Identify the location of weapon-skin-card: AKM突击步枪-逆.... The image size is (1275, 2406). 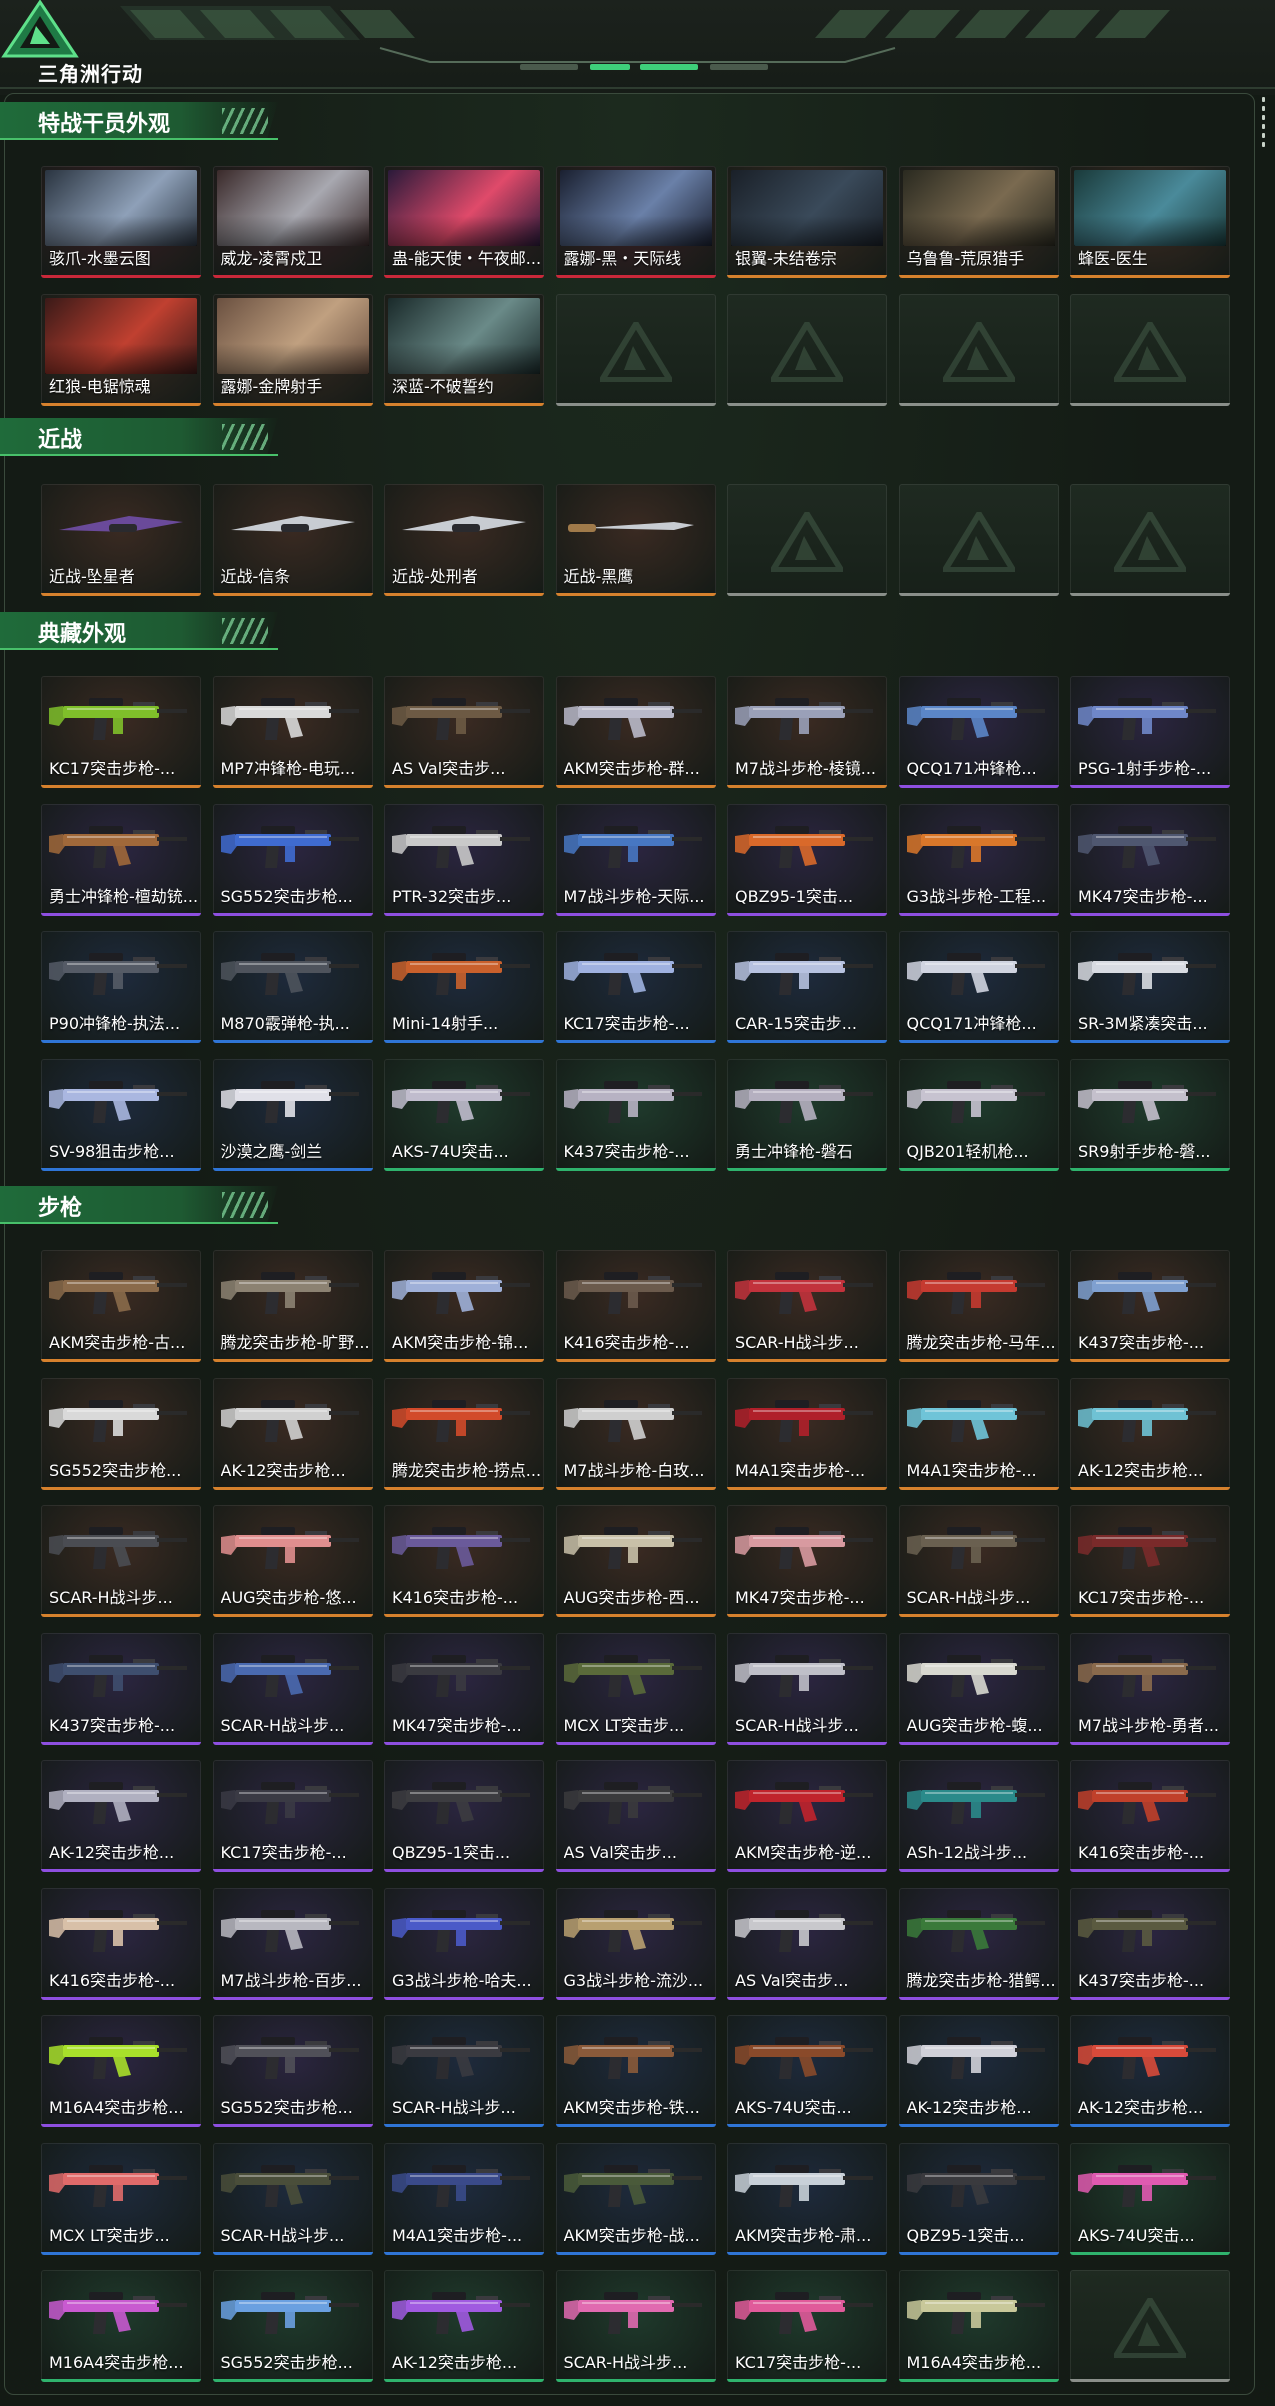
(807, 1816).